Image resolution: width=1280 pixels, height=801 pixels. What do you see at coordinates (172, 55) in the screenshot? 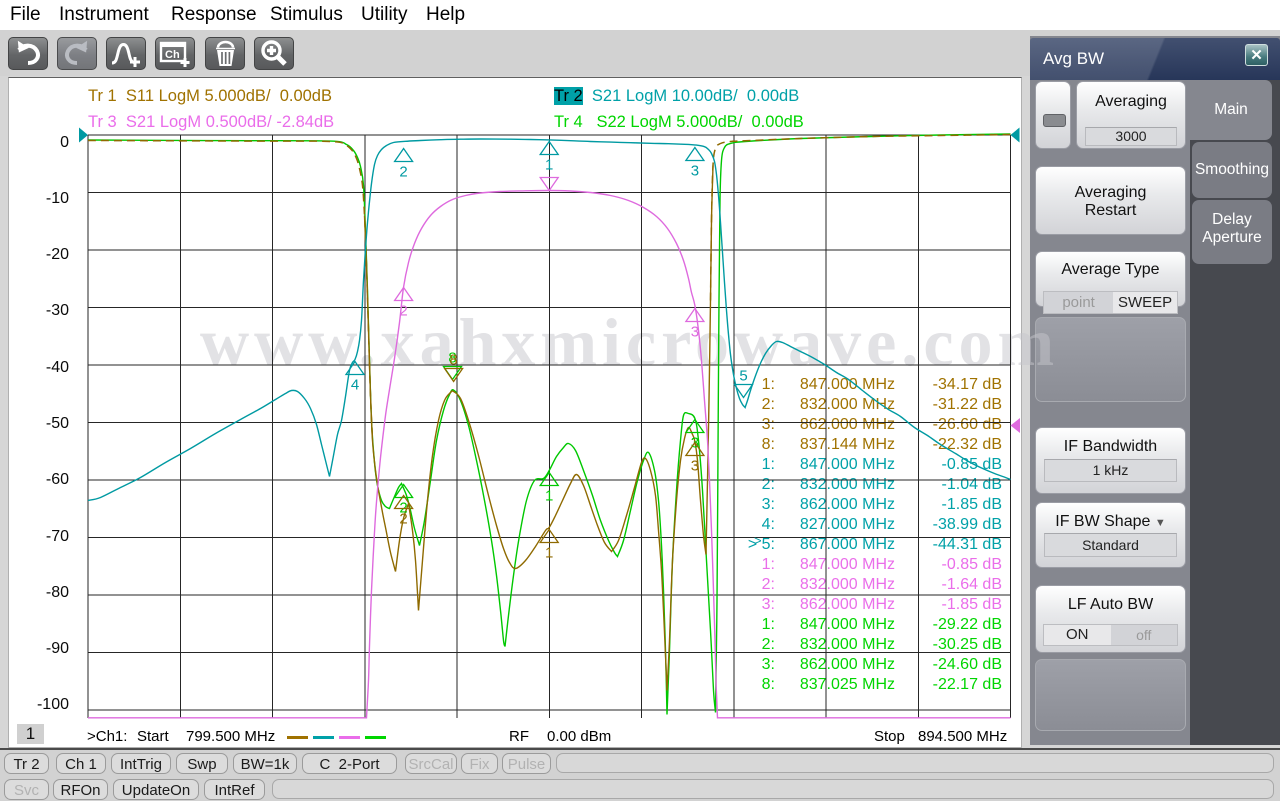
I see `svg-text: Ch` at bounding box center [172, 55].